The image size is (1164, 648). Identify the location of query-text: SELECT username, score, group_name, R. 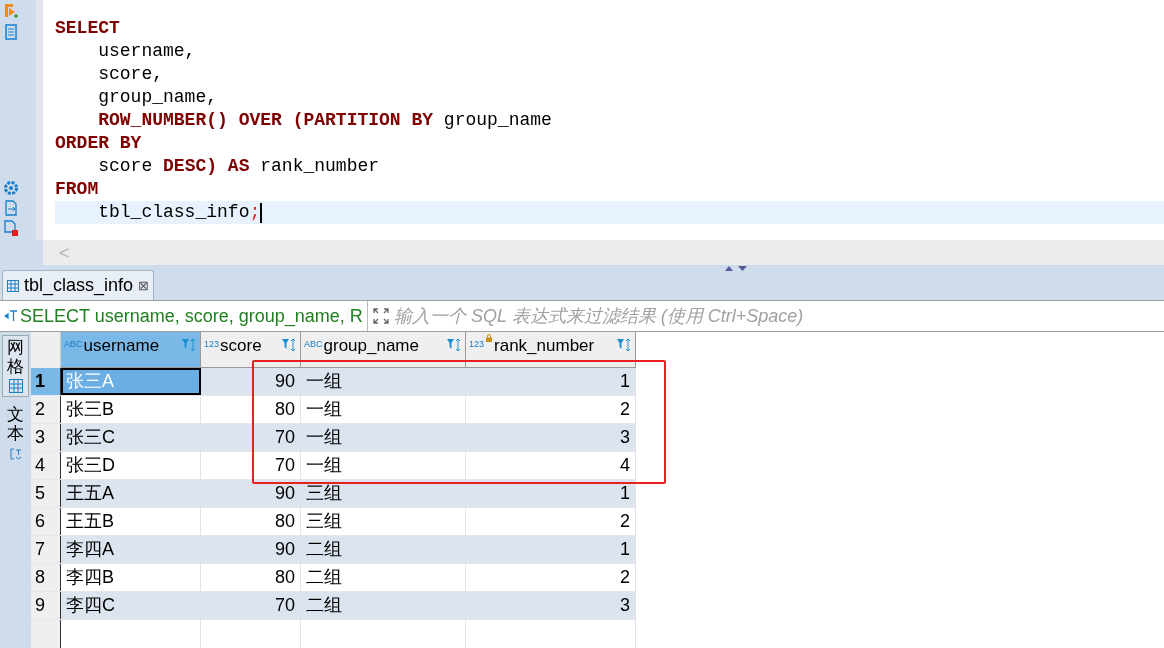
(191, 316).